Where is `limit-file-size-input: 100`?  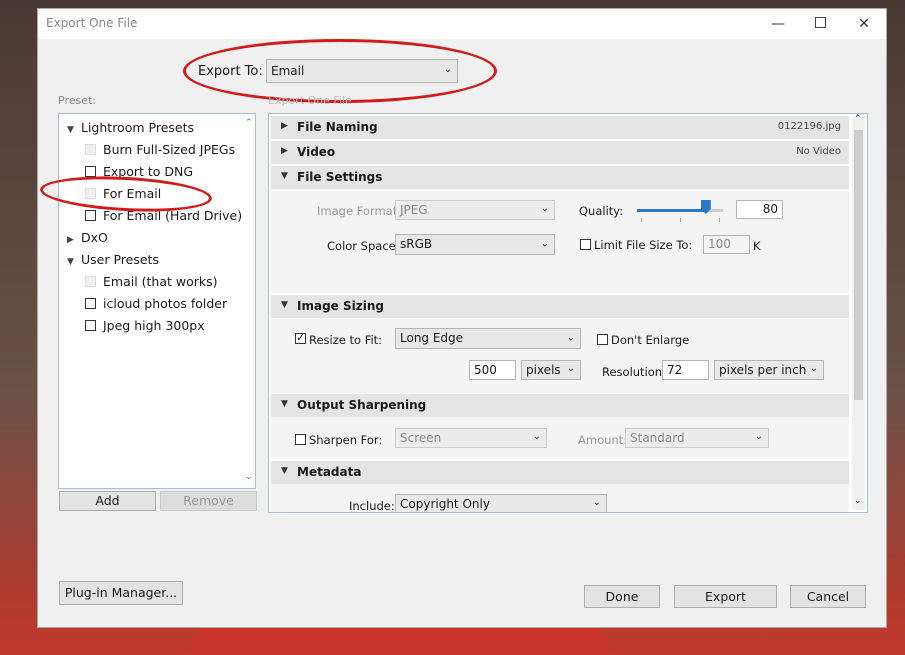
limit-file-size-input: 100 is located at coordinates (726, 244).